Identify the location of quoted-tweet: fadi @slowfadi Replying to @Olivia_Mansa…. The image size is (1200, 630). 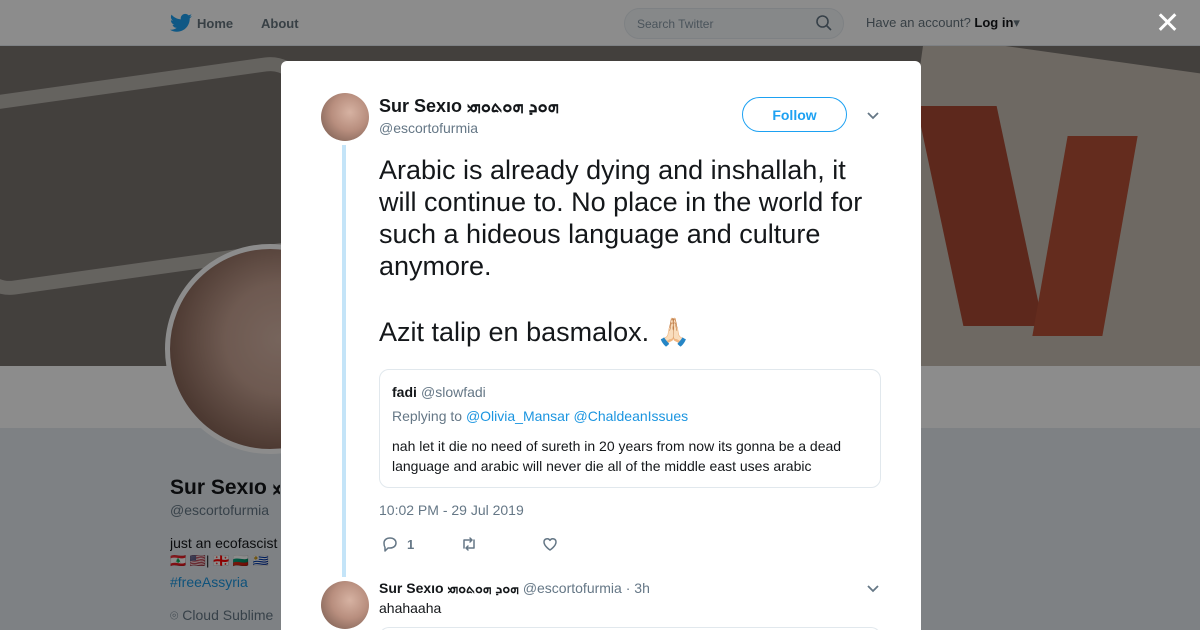
(630, 428).